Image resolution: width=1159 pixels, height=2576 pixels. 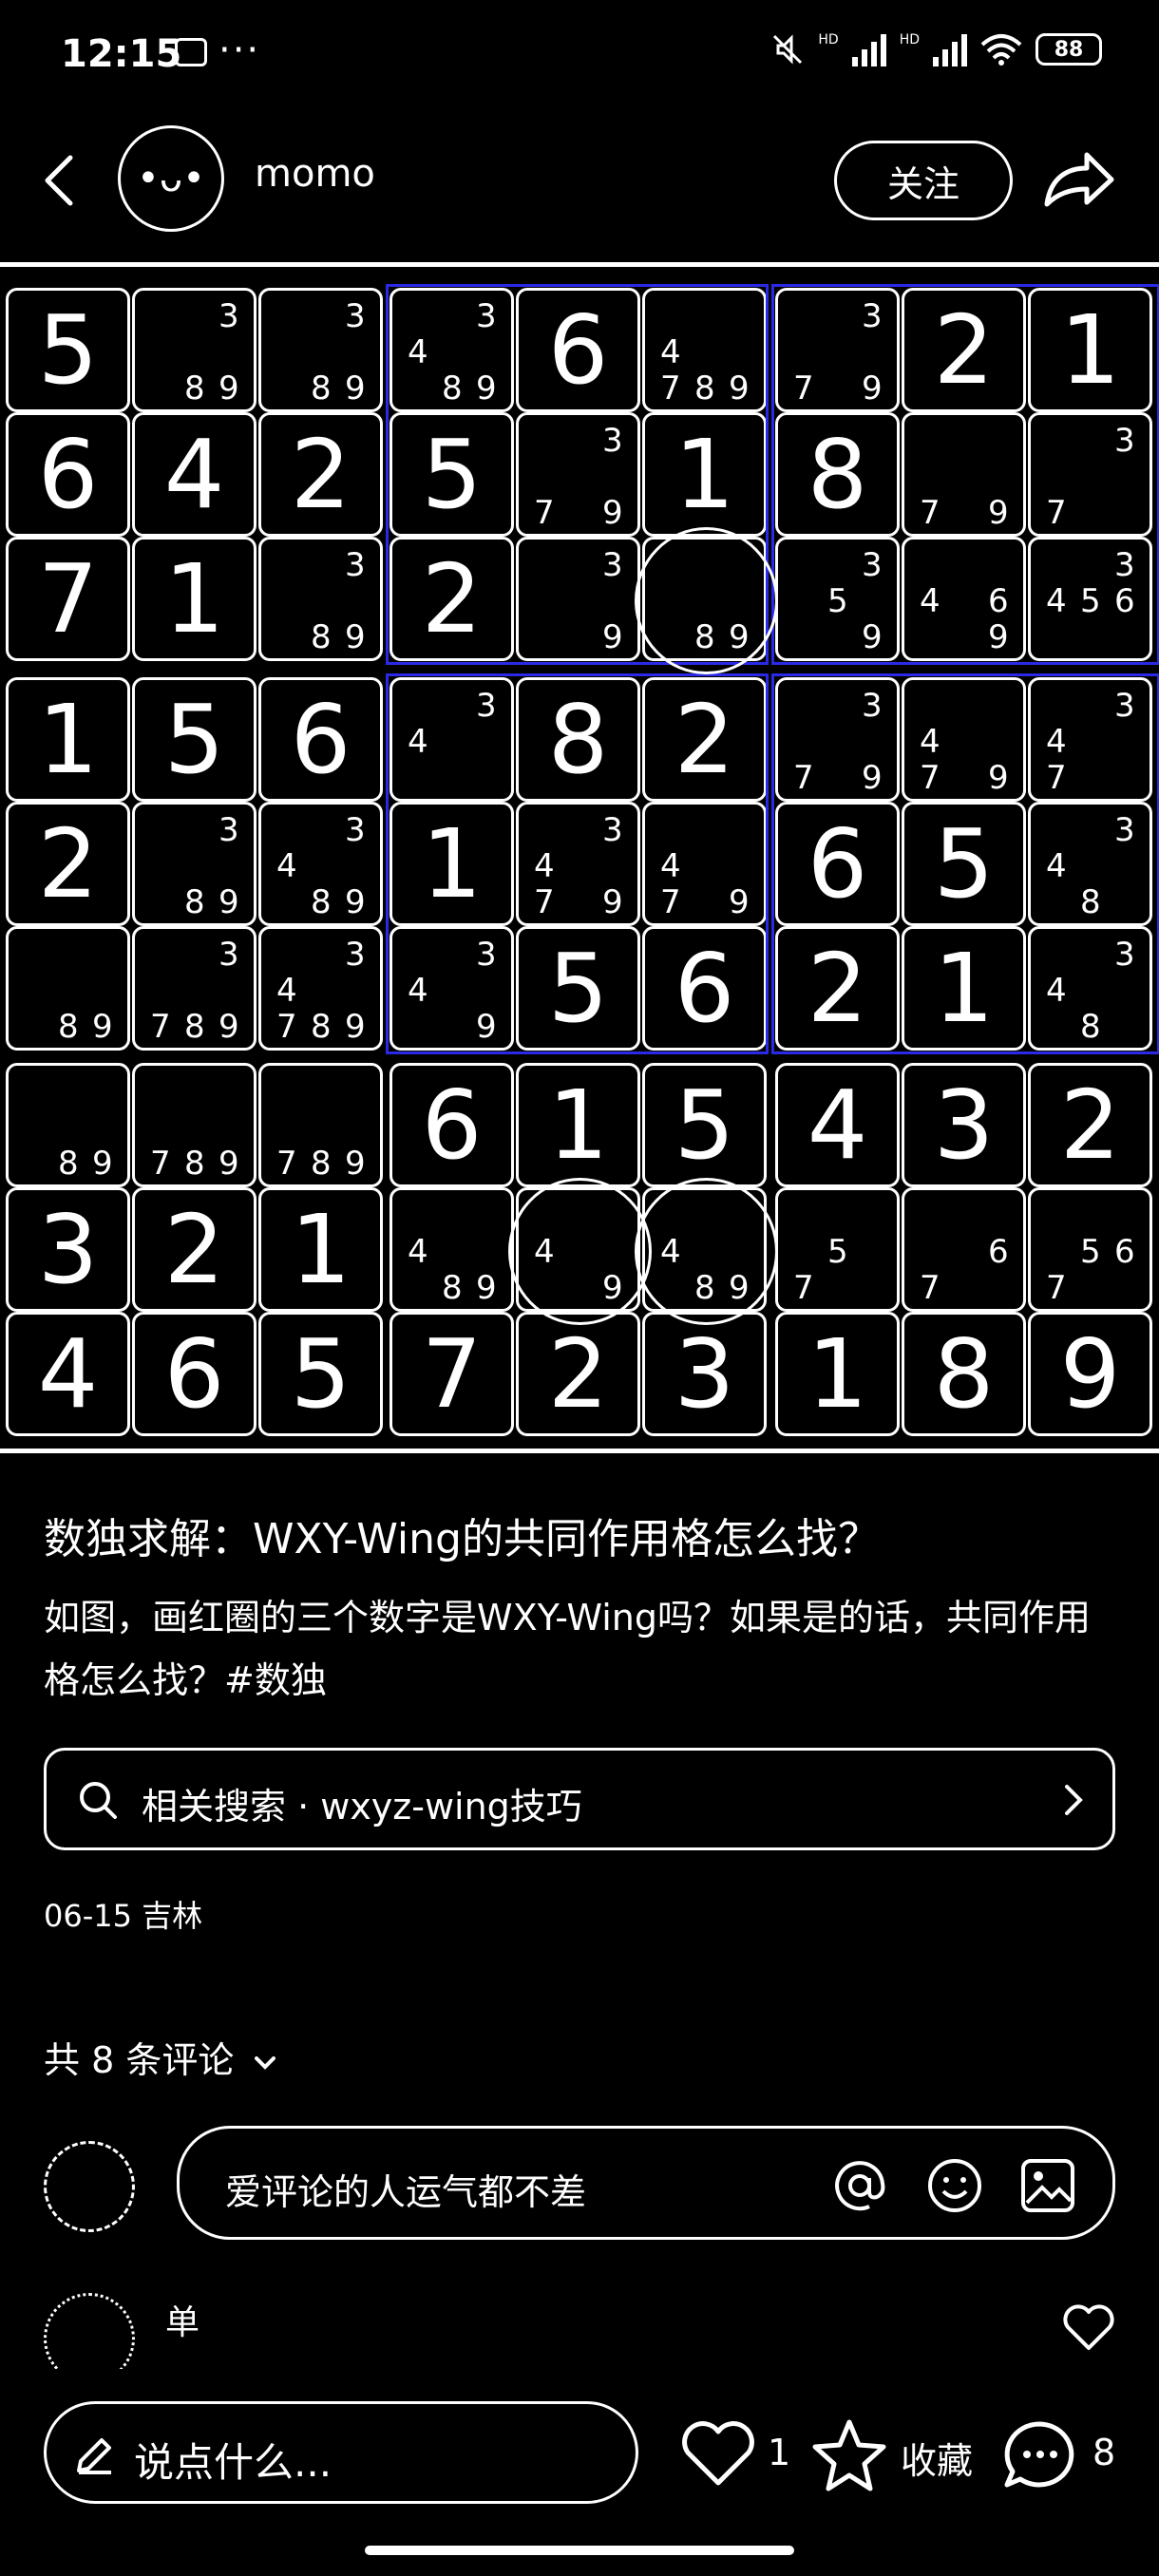 What do you see at coordinates (315, 174) in the screenshot?
I see `author-name: momo` at bounding box center [315, 174].